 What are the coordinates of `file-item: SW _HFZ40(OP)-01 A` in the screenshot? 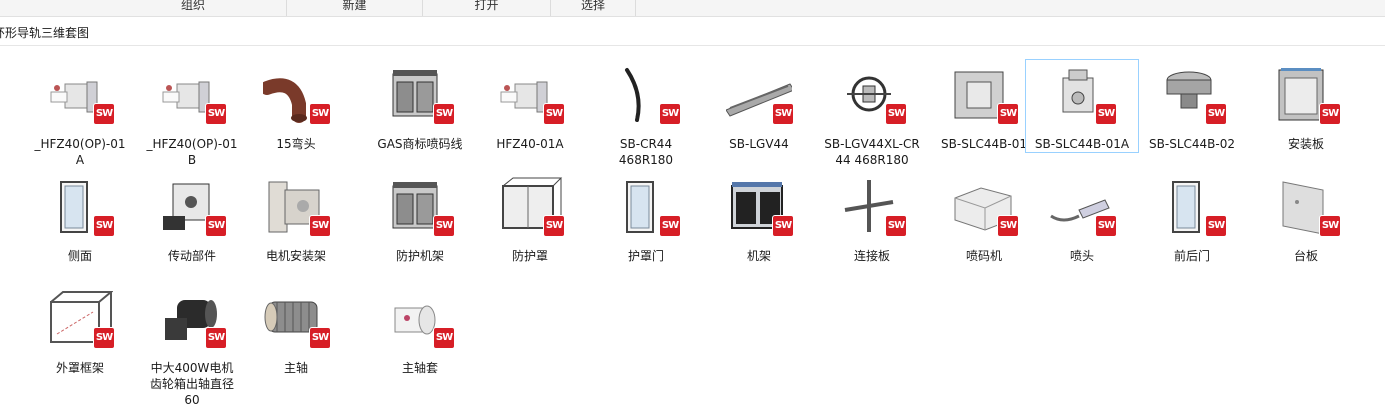 It's located at (80, 114).